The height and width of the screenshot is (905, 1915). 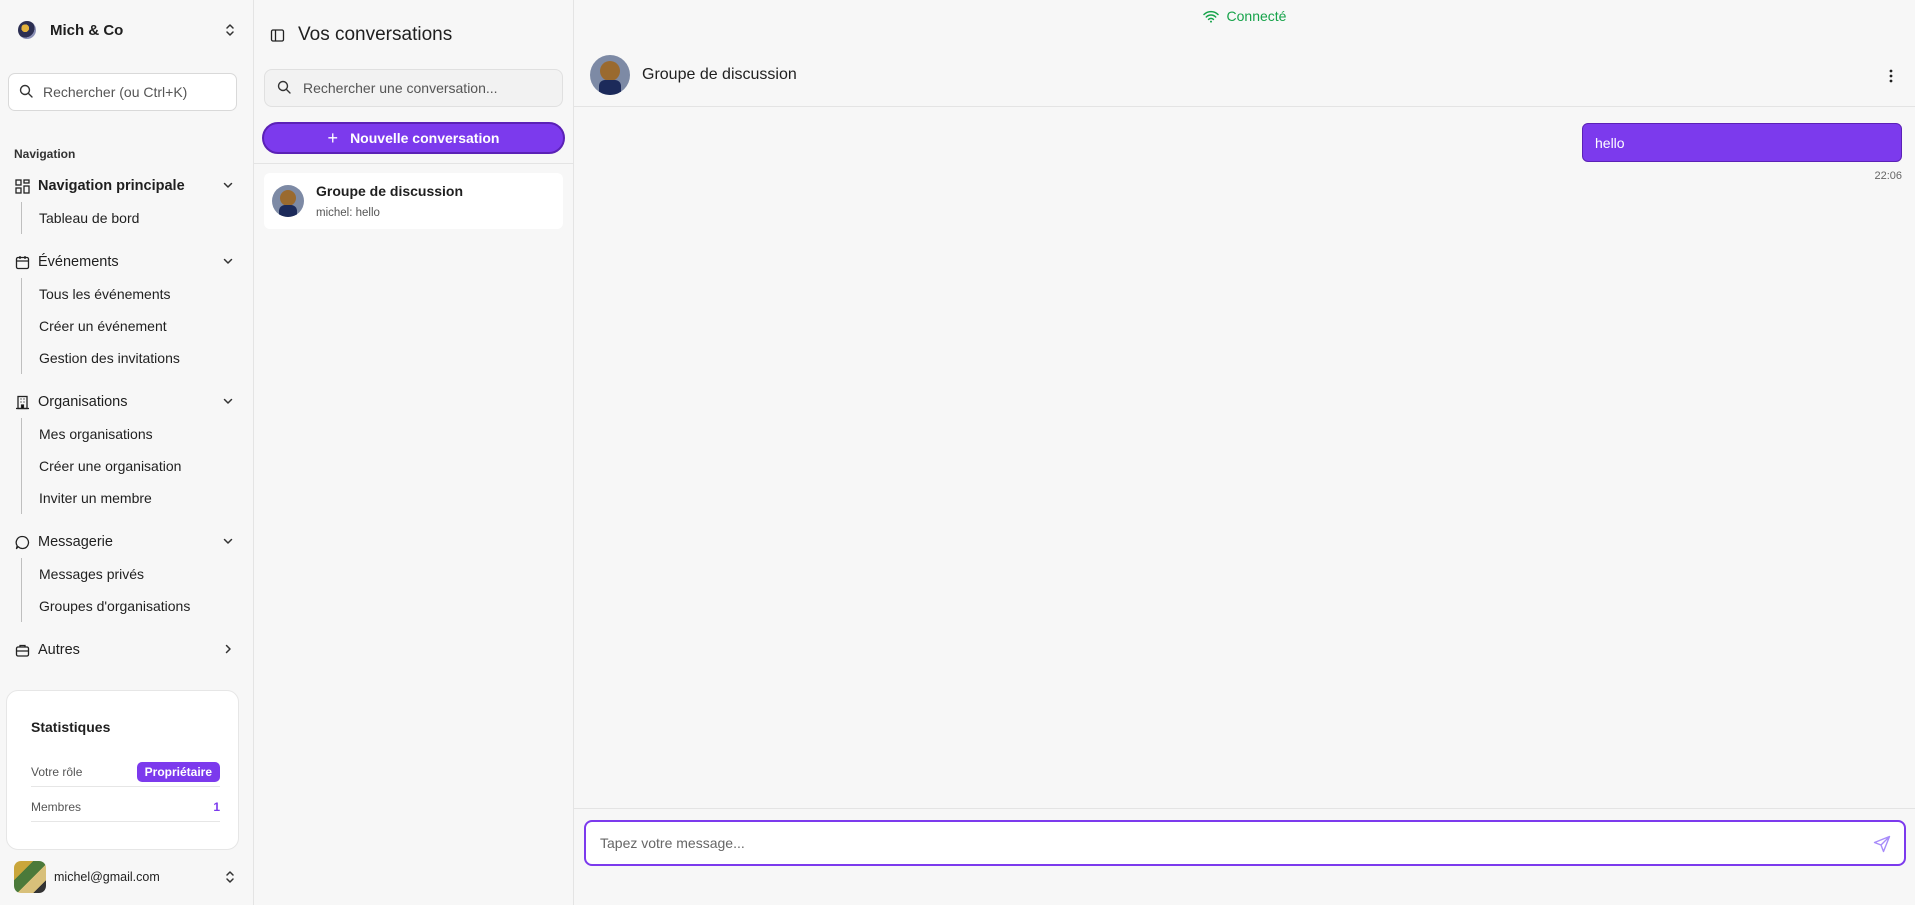 I want to click on message-input, so click(x=1220, y=843).